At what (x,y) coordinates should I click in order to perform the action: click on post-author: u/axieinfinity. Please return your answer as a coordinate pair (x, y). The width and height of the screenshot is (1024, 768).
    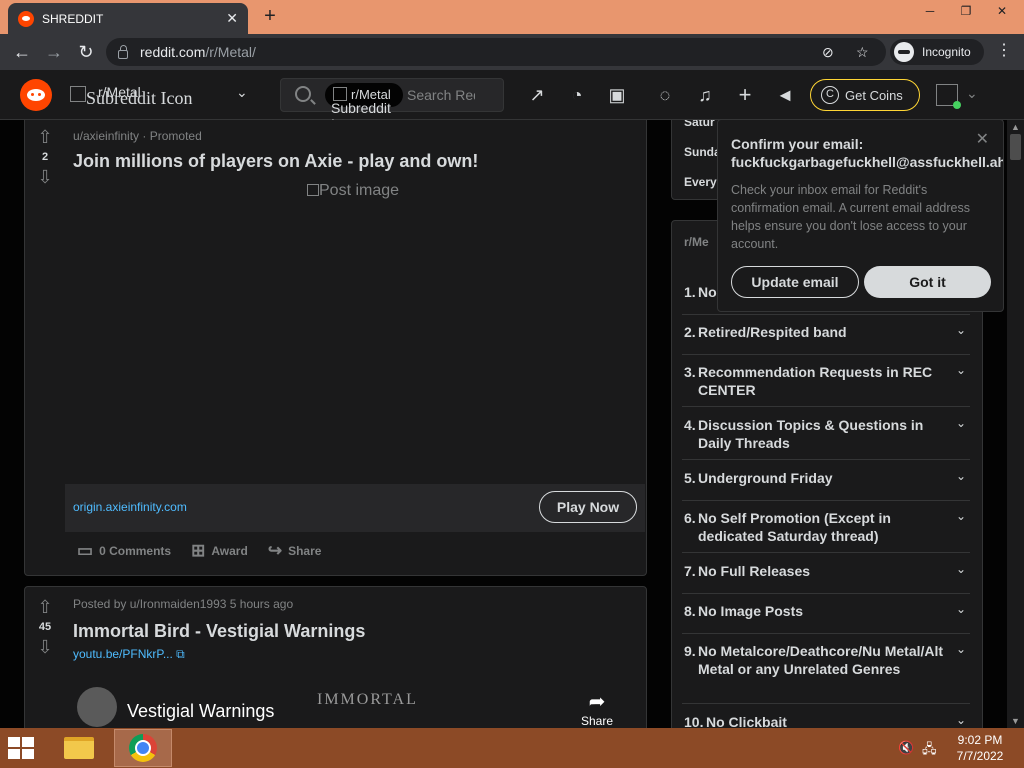
    Looking at the image, I should click on (106, 136).